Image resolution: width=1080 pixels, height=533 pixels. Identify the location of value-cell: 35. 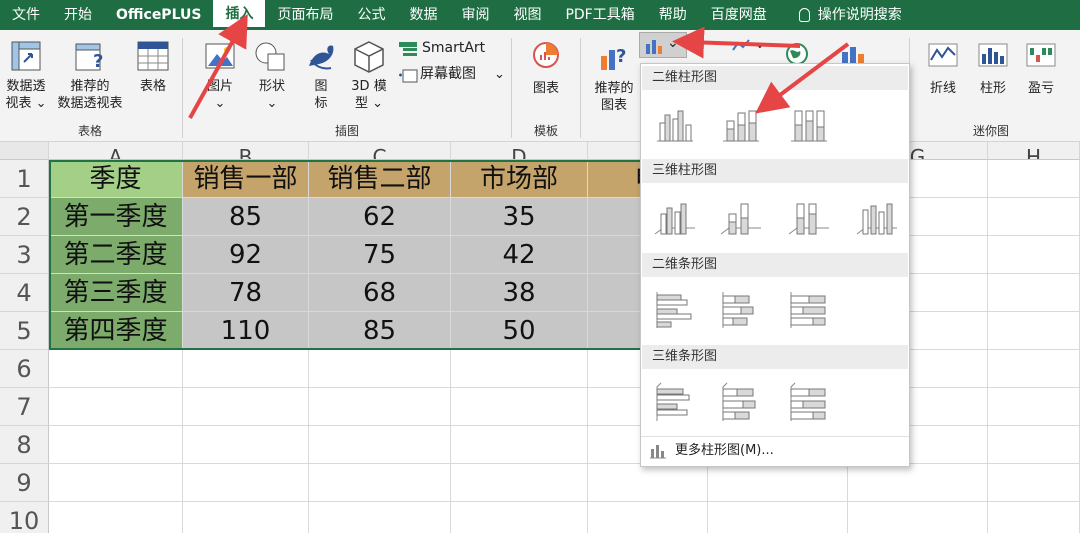
(519, 217).